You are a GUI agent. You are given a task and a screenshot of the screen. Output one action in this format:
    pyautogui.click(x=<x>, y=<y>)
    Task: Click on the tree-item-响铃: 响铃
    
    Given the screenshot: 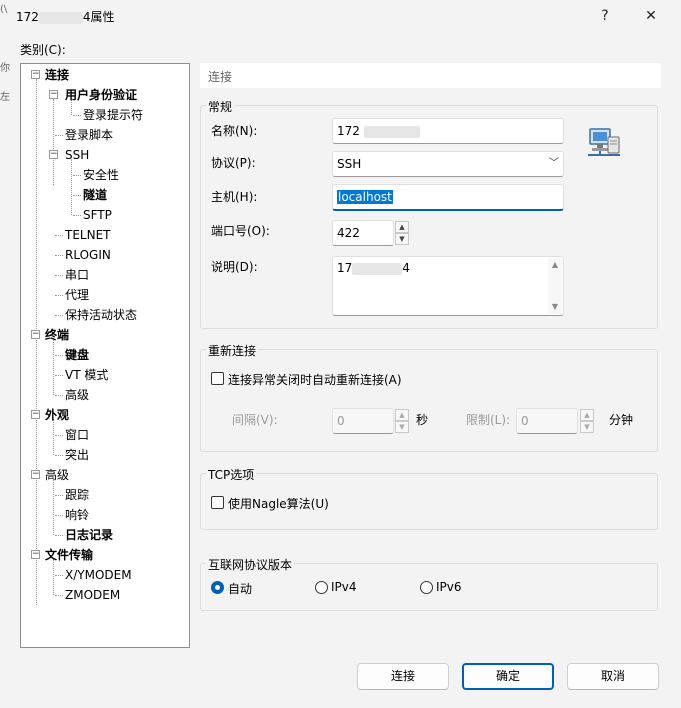 What is the action you would take?
    pyautogui.click(x=77, y=515)
    